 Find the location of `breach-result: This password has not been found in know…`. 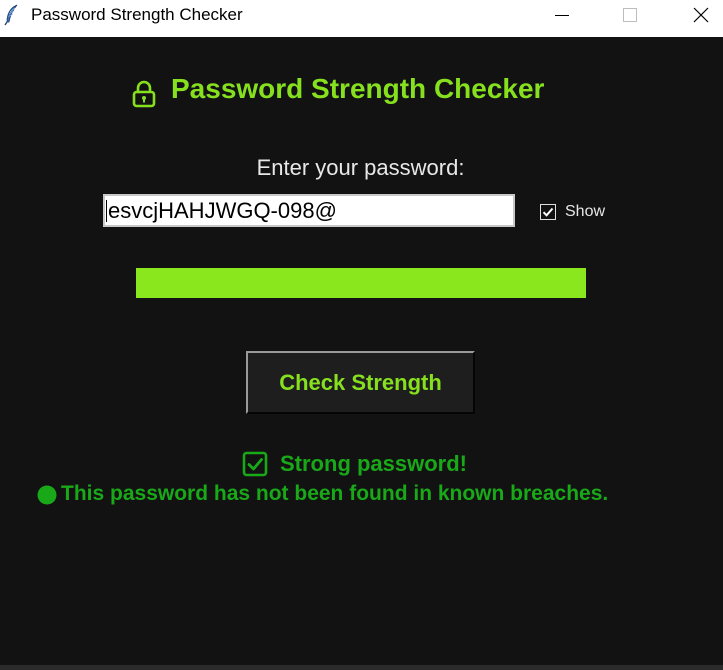

breach-result: This password has not been found in know… is located at coordinates (322, 494).